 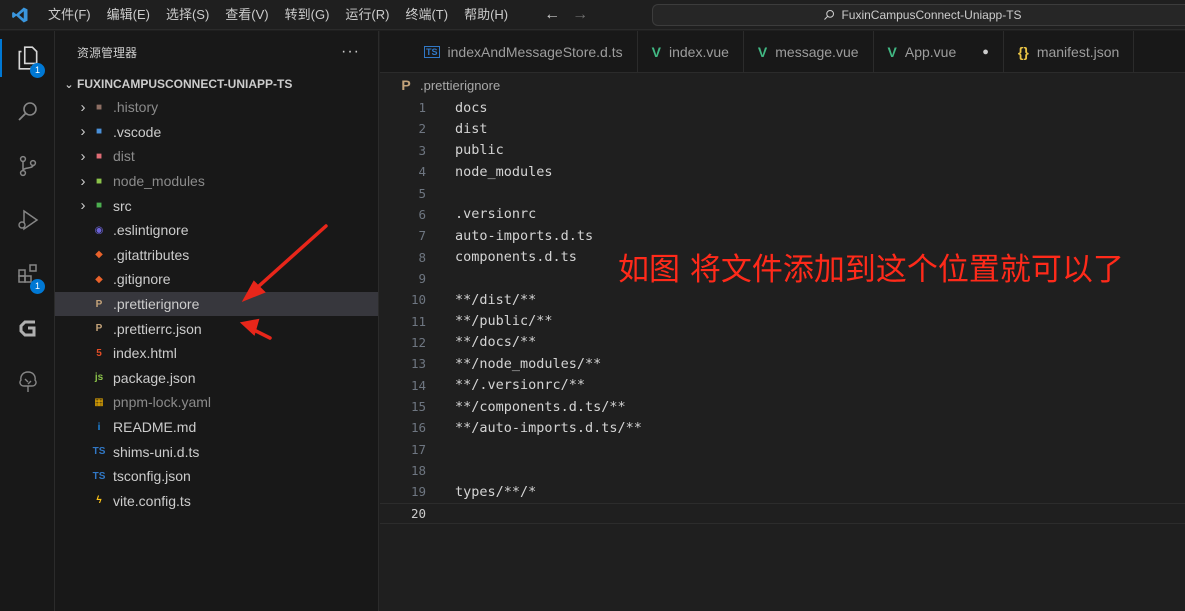 I want to click on tab-label: message.vue, so click(x=817, y=52).